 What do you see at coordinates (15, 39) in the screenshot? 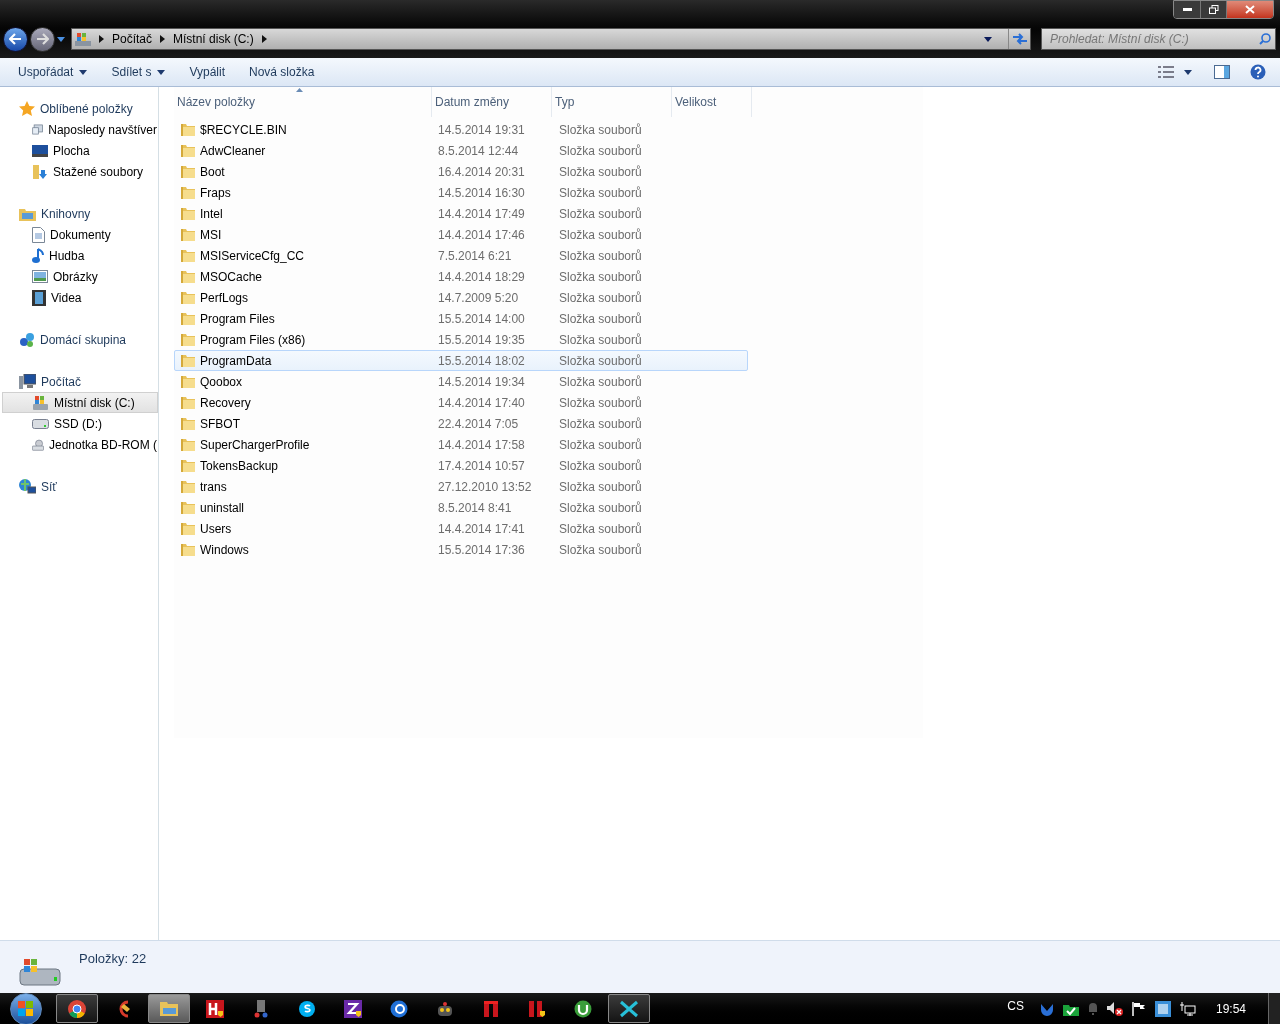
I see `back-button` at bounding box center [15, 39].